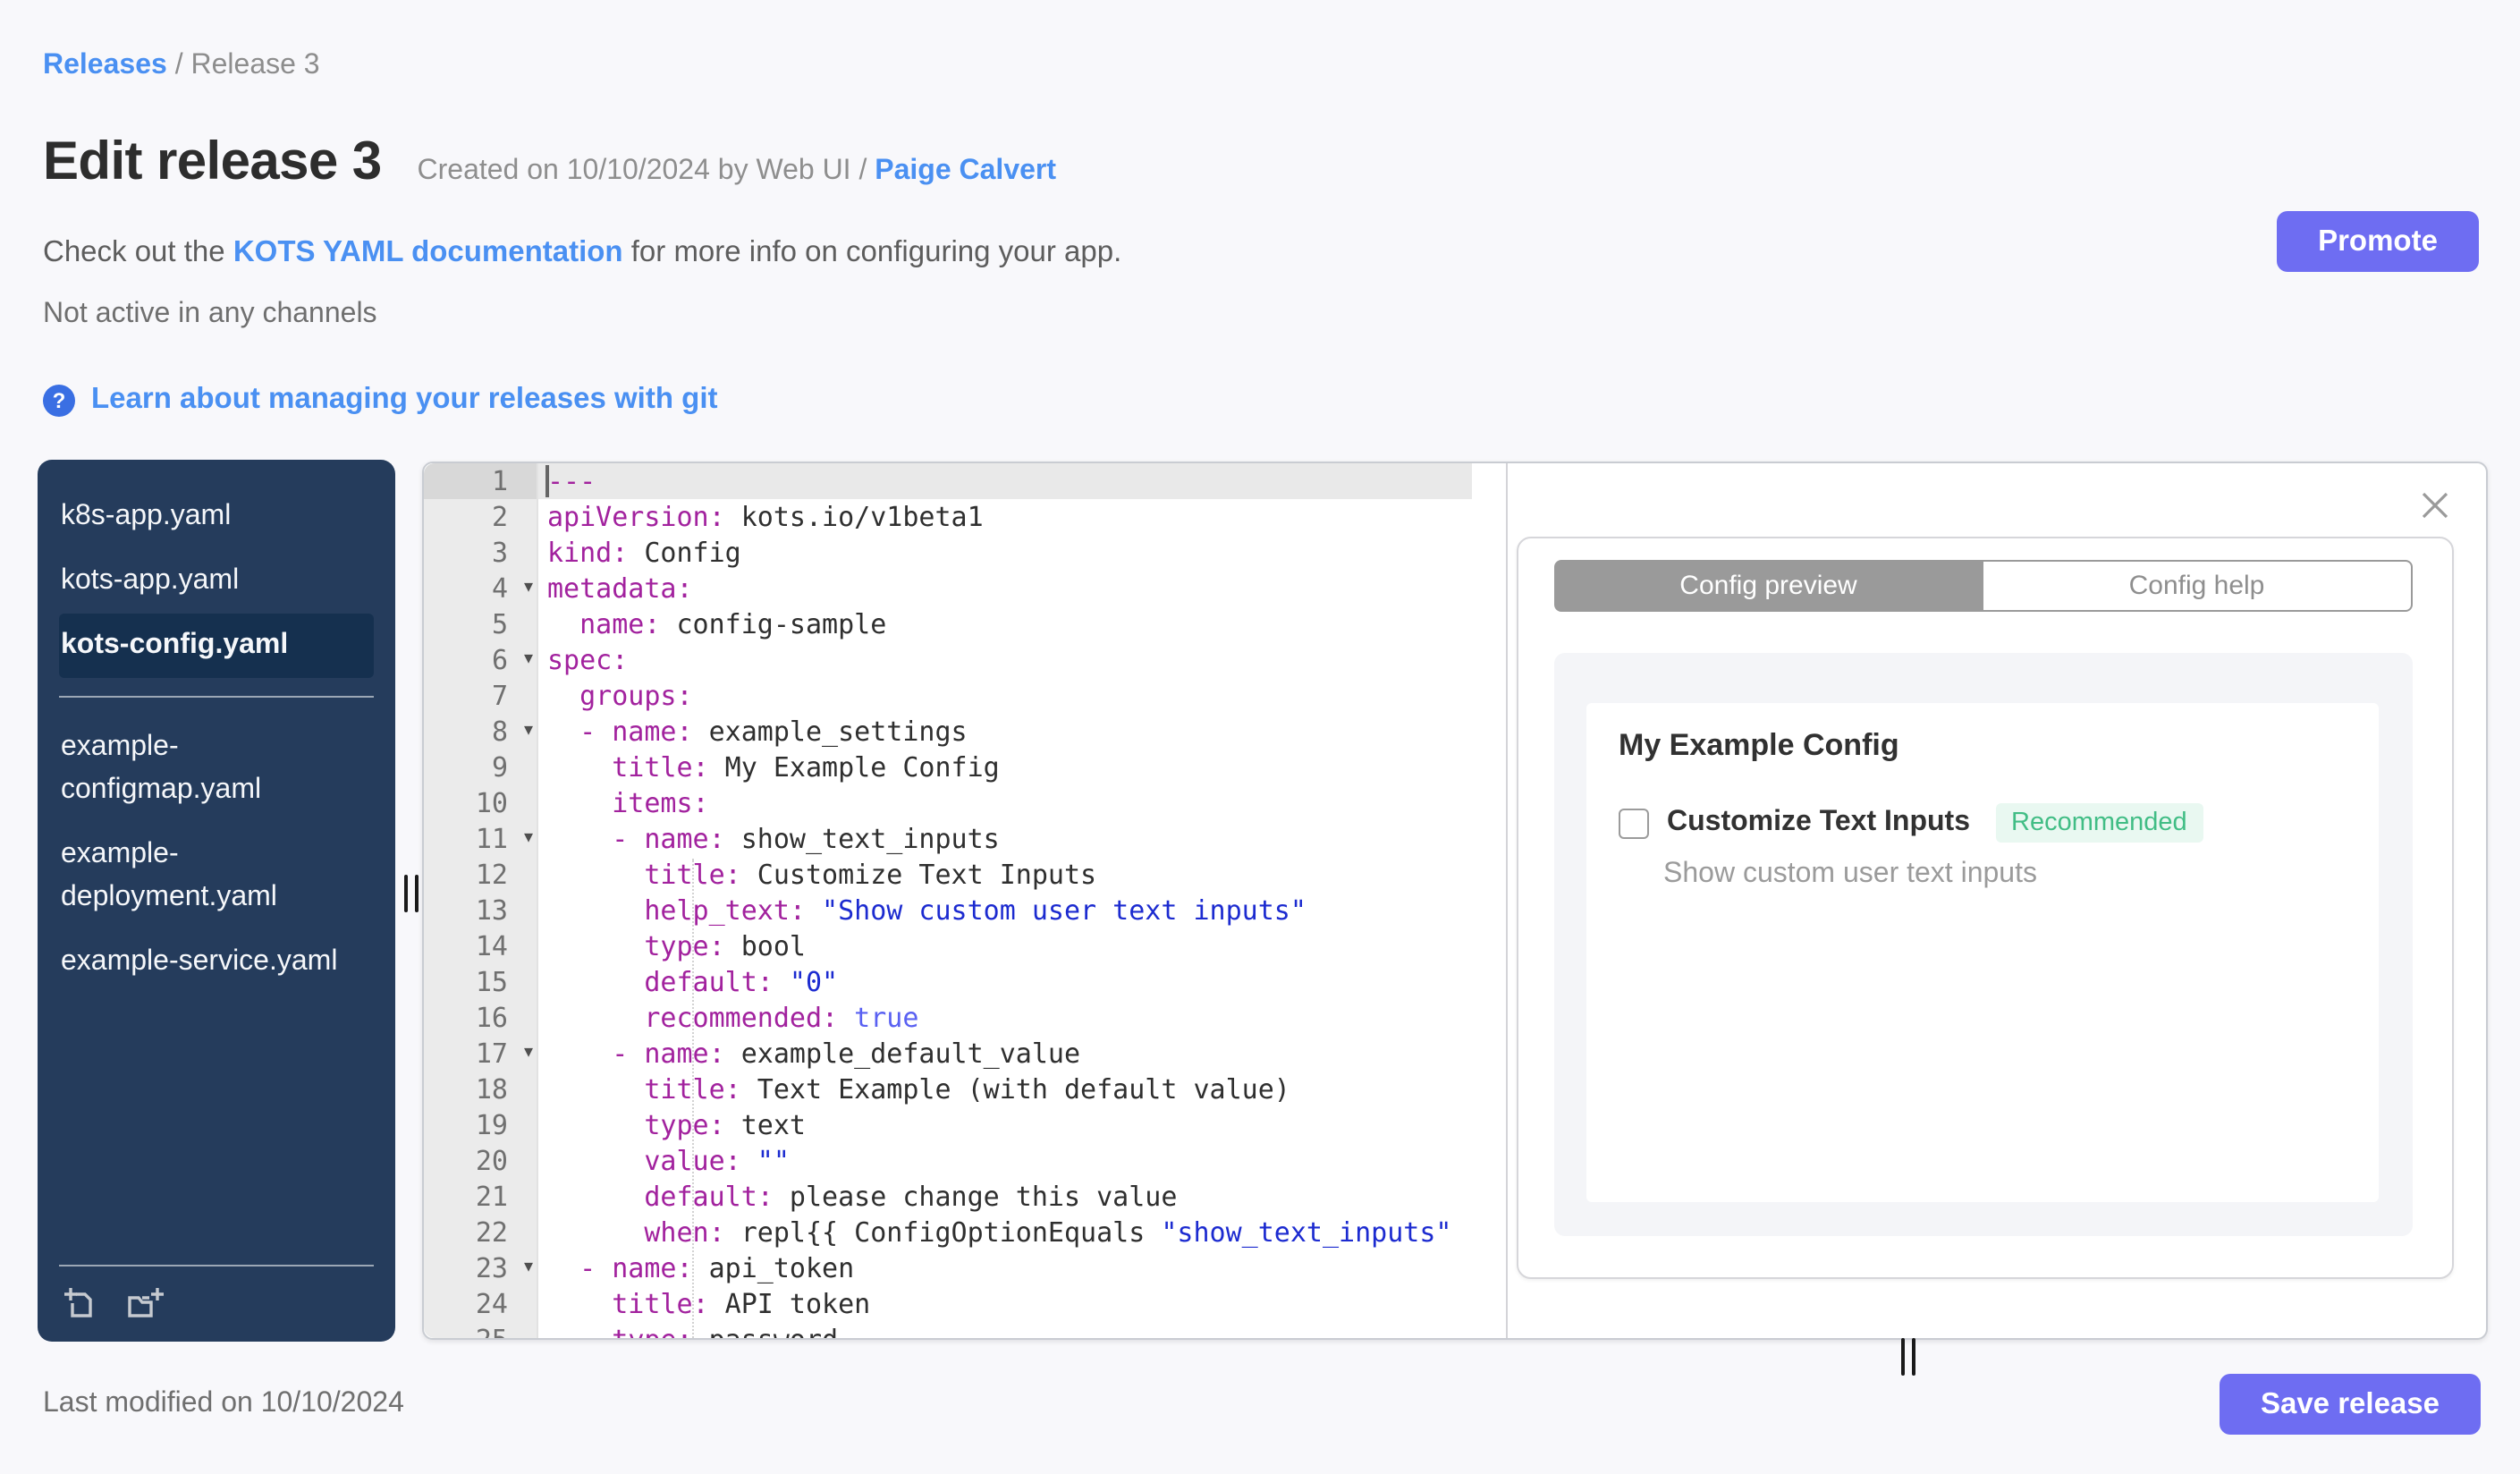 This screenshot has height=1474, width=2520. I want to click on code-line-15: default: "0", so click(1022, 982).